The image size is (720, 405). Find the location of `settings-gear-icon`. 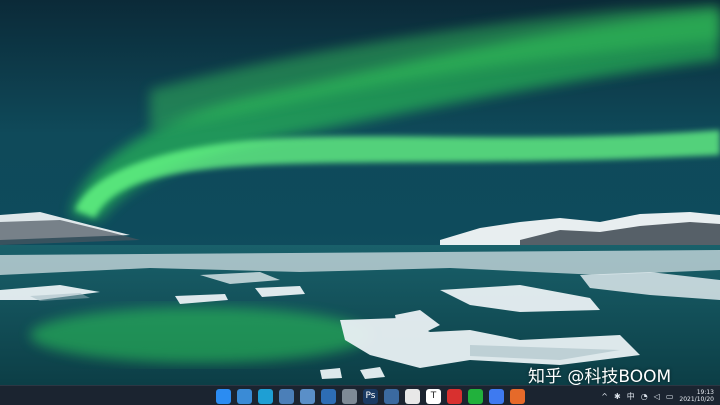

settings-gear-icon is located at coordinates (349, 396).